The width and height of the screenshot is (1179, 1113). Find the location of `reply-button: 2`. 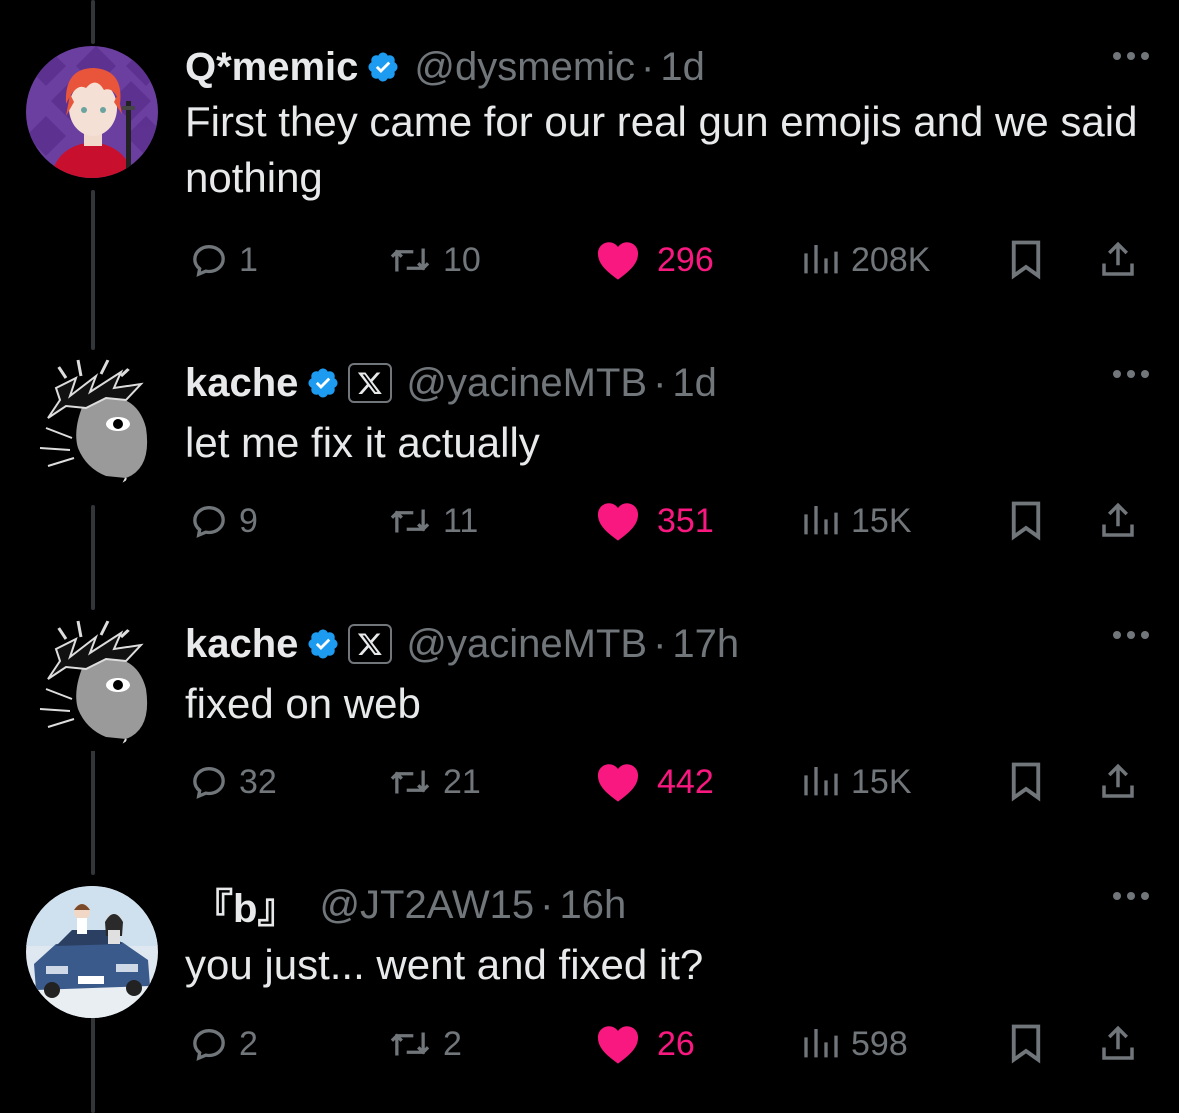

reply-button: 2 is located at coordinates (223, 1044).